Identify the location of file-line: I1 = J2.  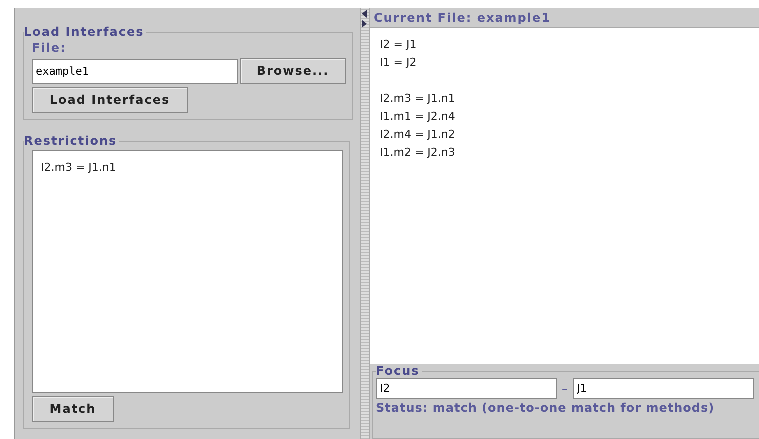
(399, 63).